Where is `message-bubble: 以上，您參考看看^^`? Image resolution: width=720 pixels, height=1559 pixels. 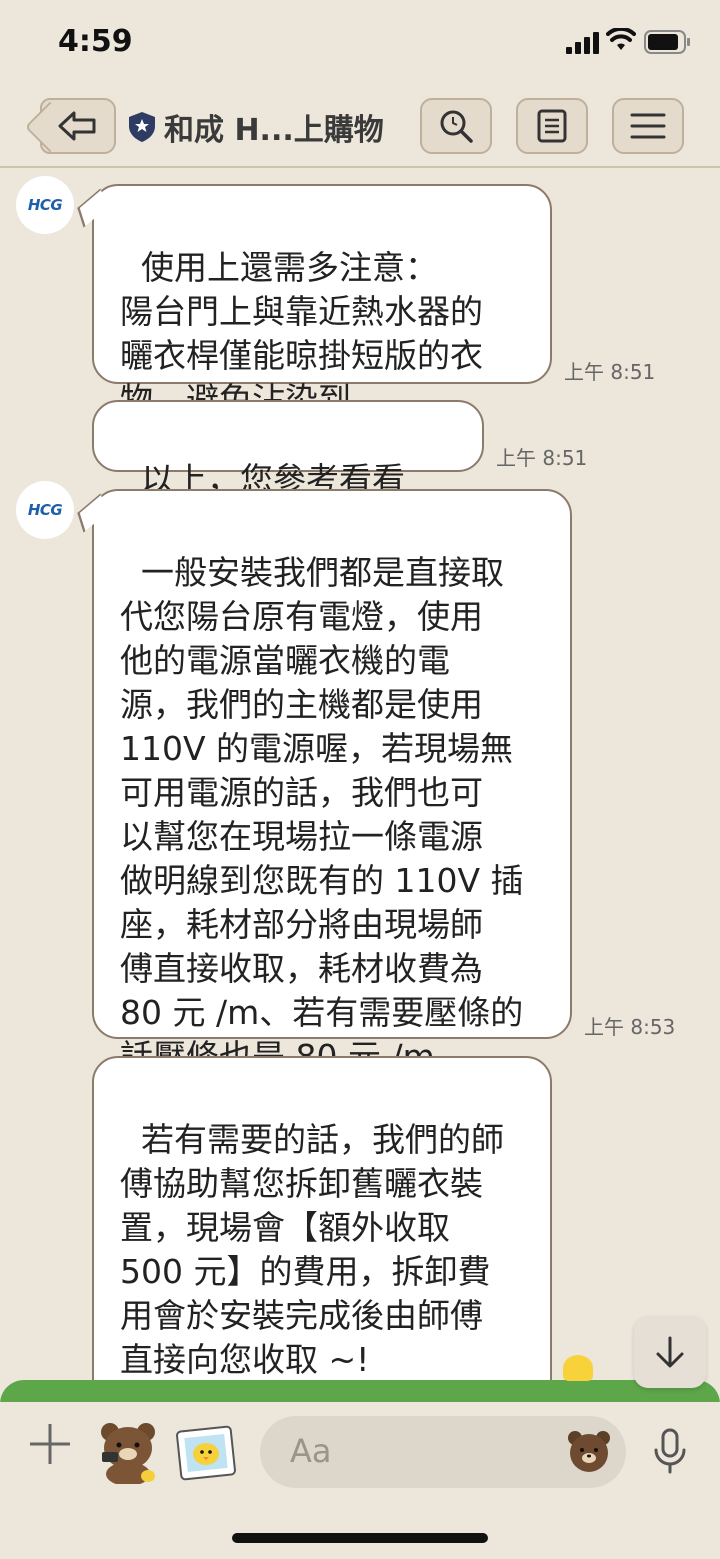 message-bubble: 以上，您參考看看^^ is located at coordinates (288, 471).